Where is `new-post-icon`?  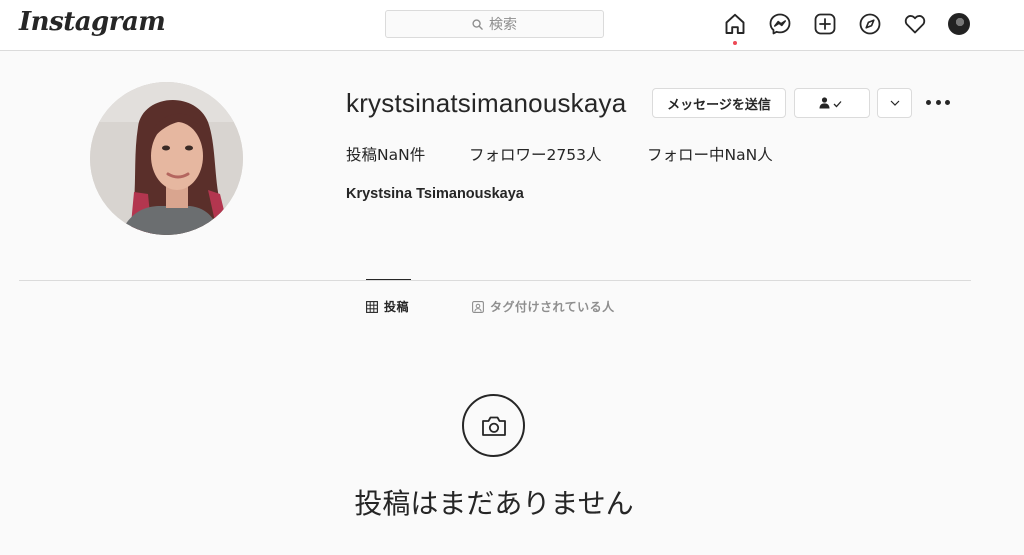
new-post-icon is located at coordinates (825, 24).